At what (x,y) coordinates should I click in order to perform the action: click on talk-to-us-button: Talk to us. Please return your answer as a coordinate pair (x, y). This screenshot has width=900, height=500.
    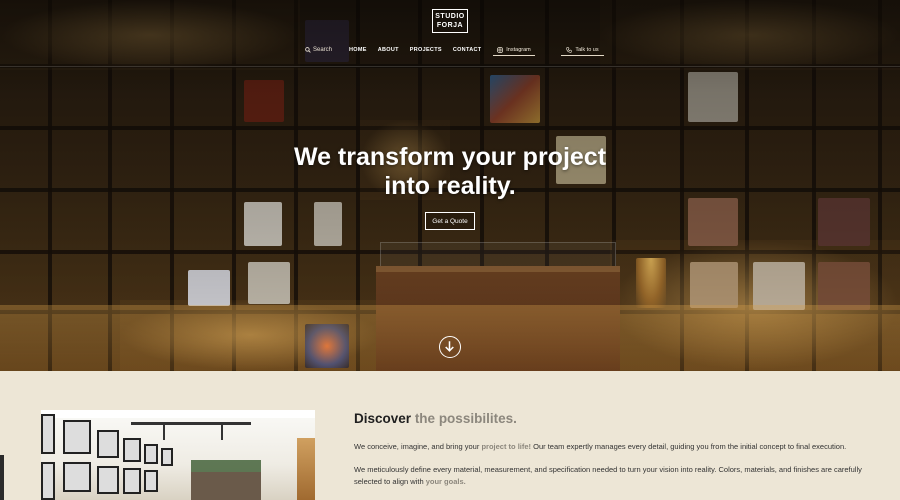
    Looking at the image, I should click on (582, 50).